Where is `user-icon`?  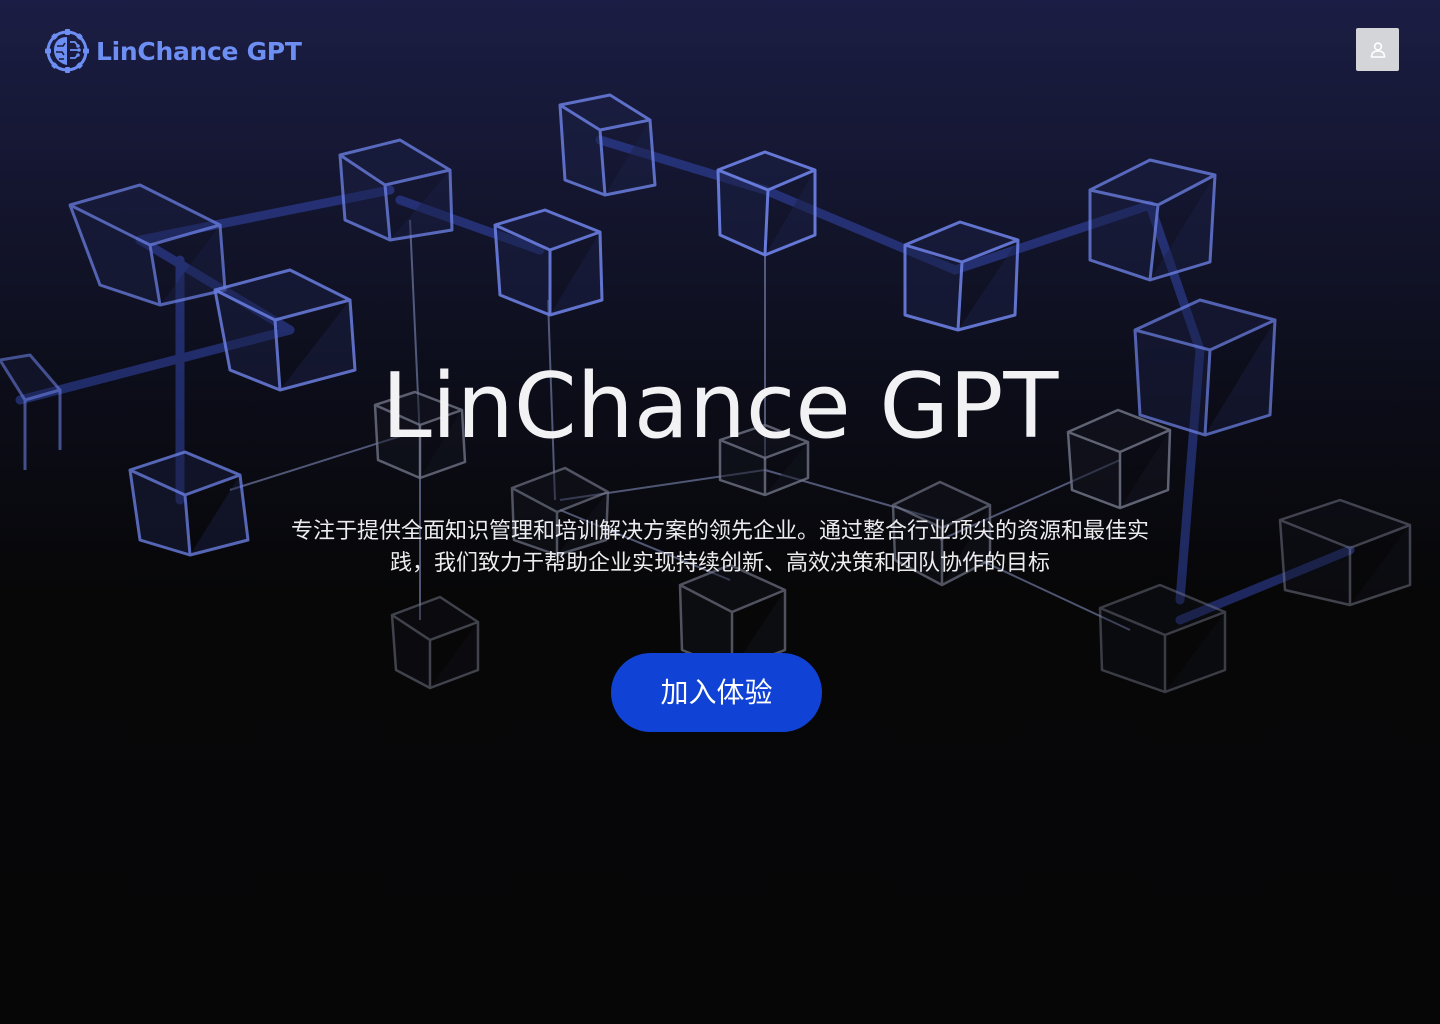
user-icon is located at coordinates (1377, 49).